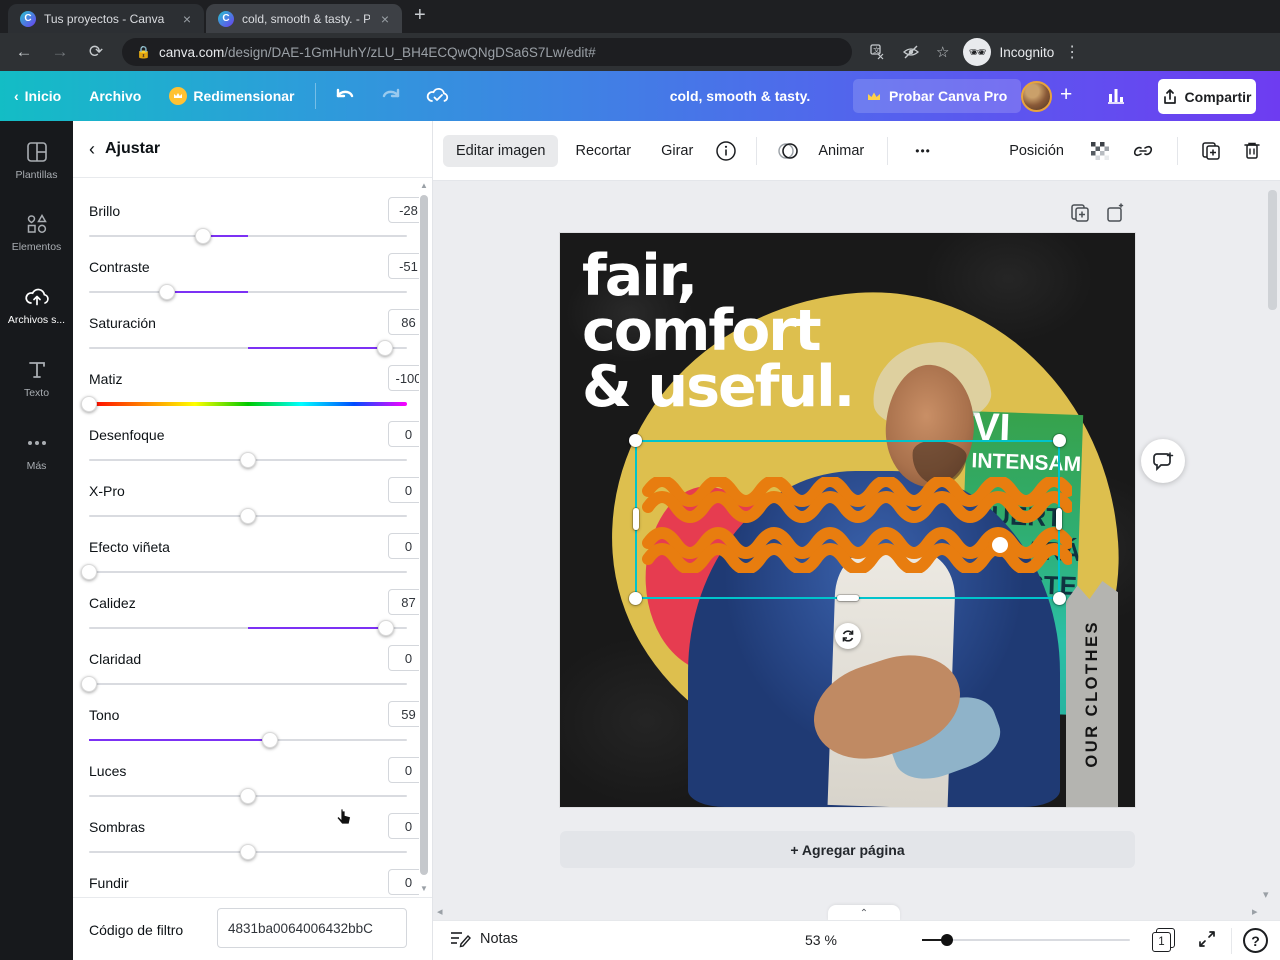  I want to click on page-navigator-button: 1, so click(1164, 940).